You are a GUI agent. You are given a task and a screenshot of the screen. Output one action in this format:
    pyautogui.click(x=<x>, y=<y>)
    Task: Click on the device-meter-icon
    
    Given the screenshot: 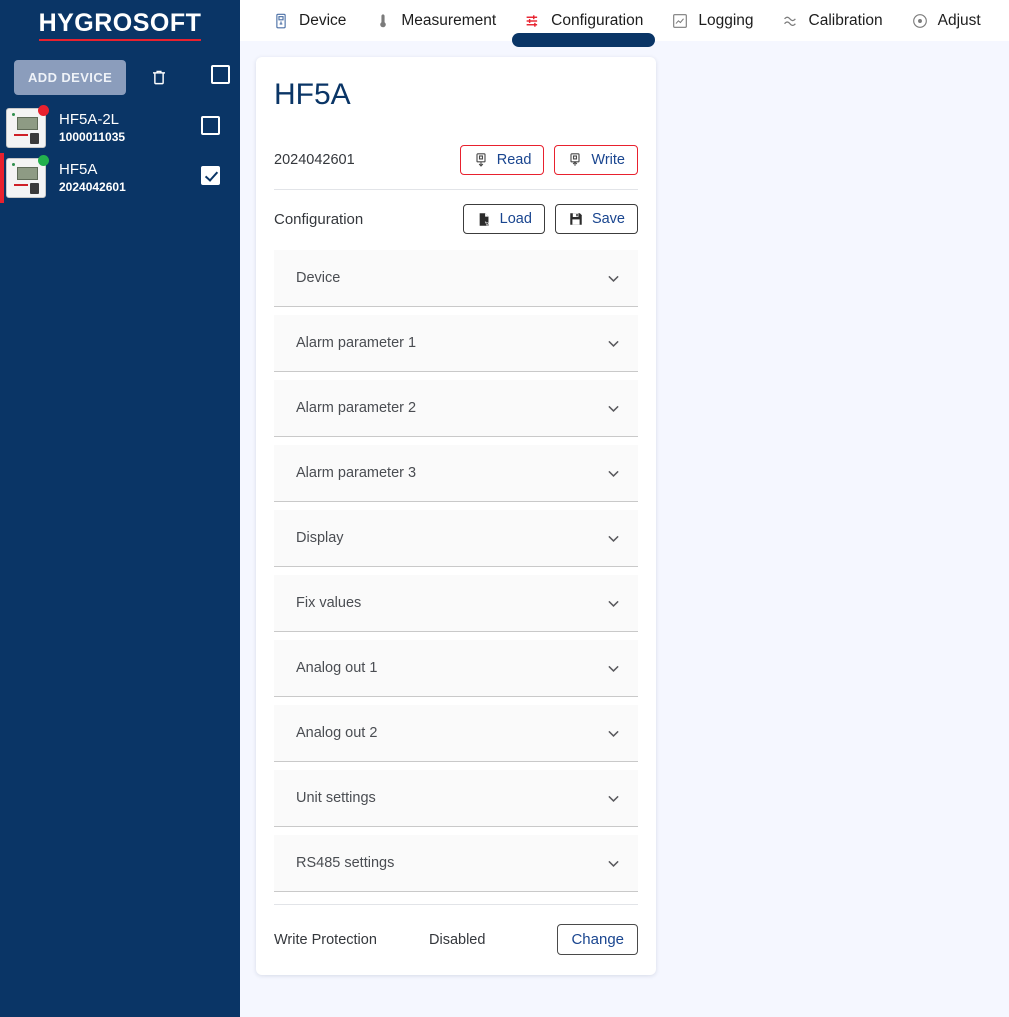 What is the action you would take?
    pyautogui.click(x=281, y=20)
    